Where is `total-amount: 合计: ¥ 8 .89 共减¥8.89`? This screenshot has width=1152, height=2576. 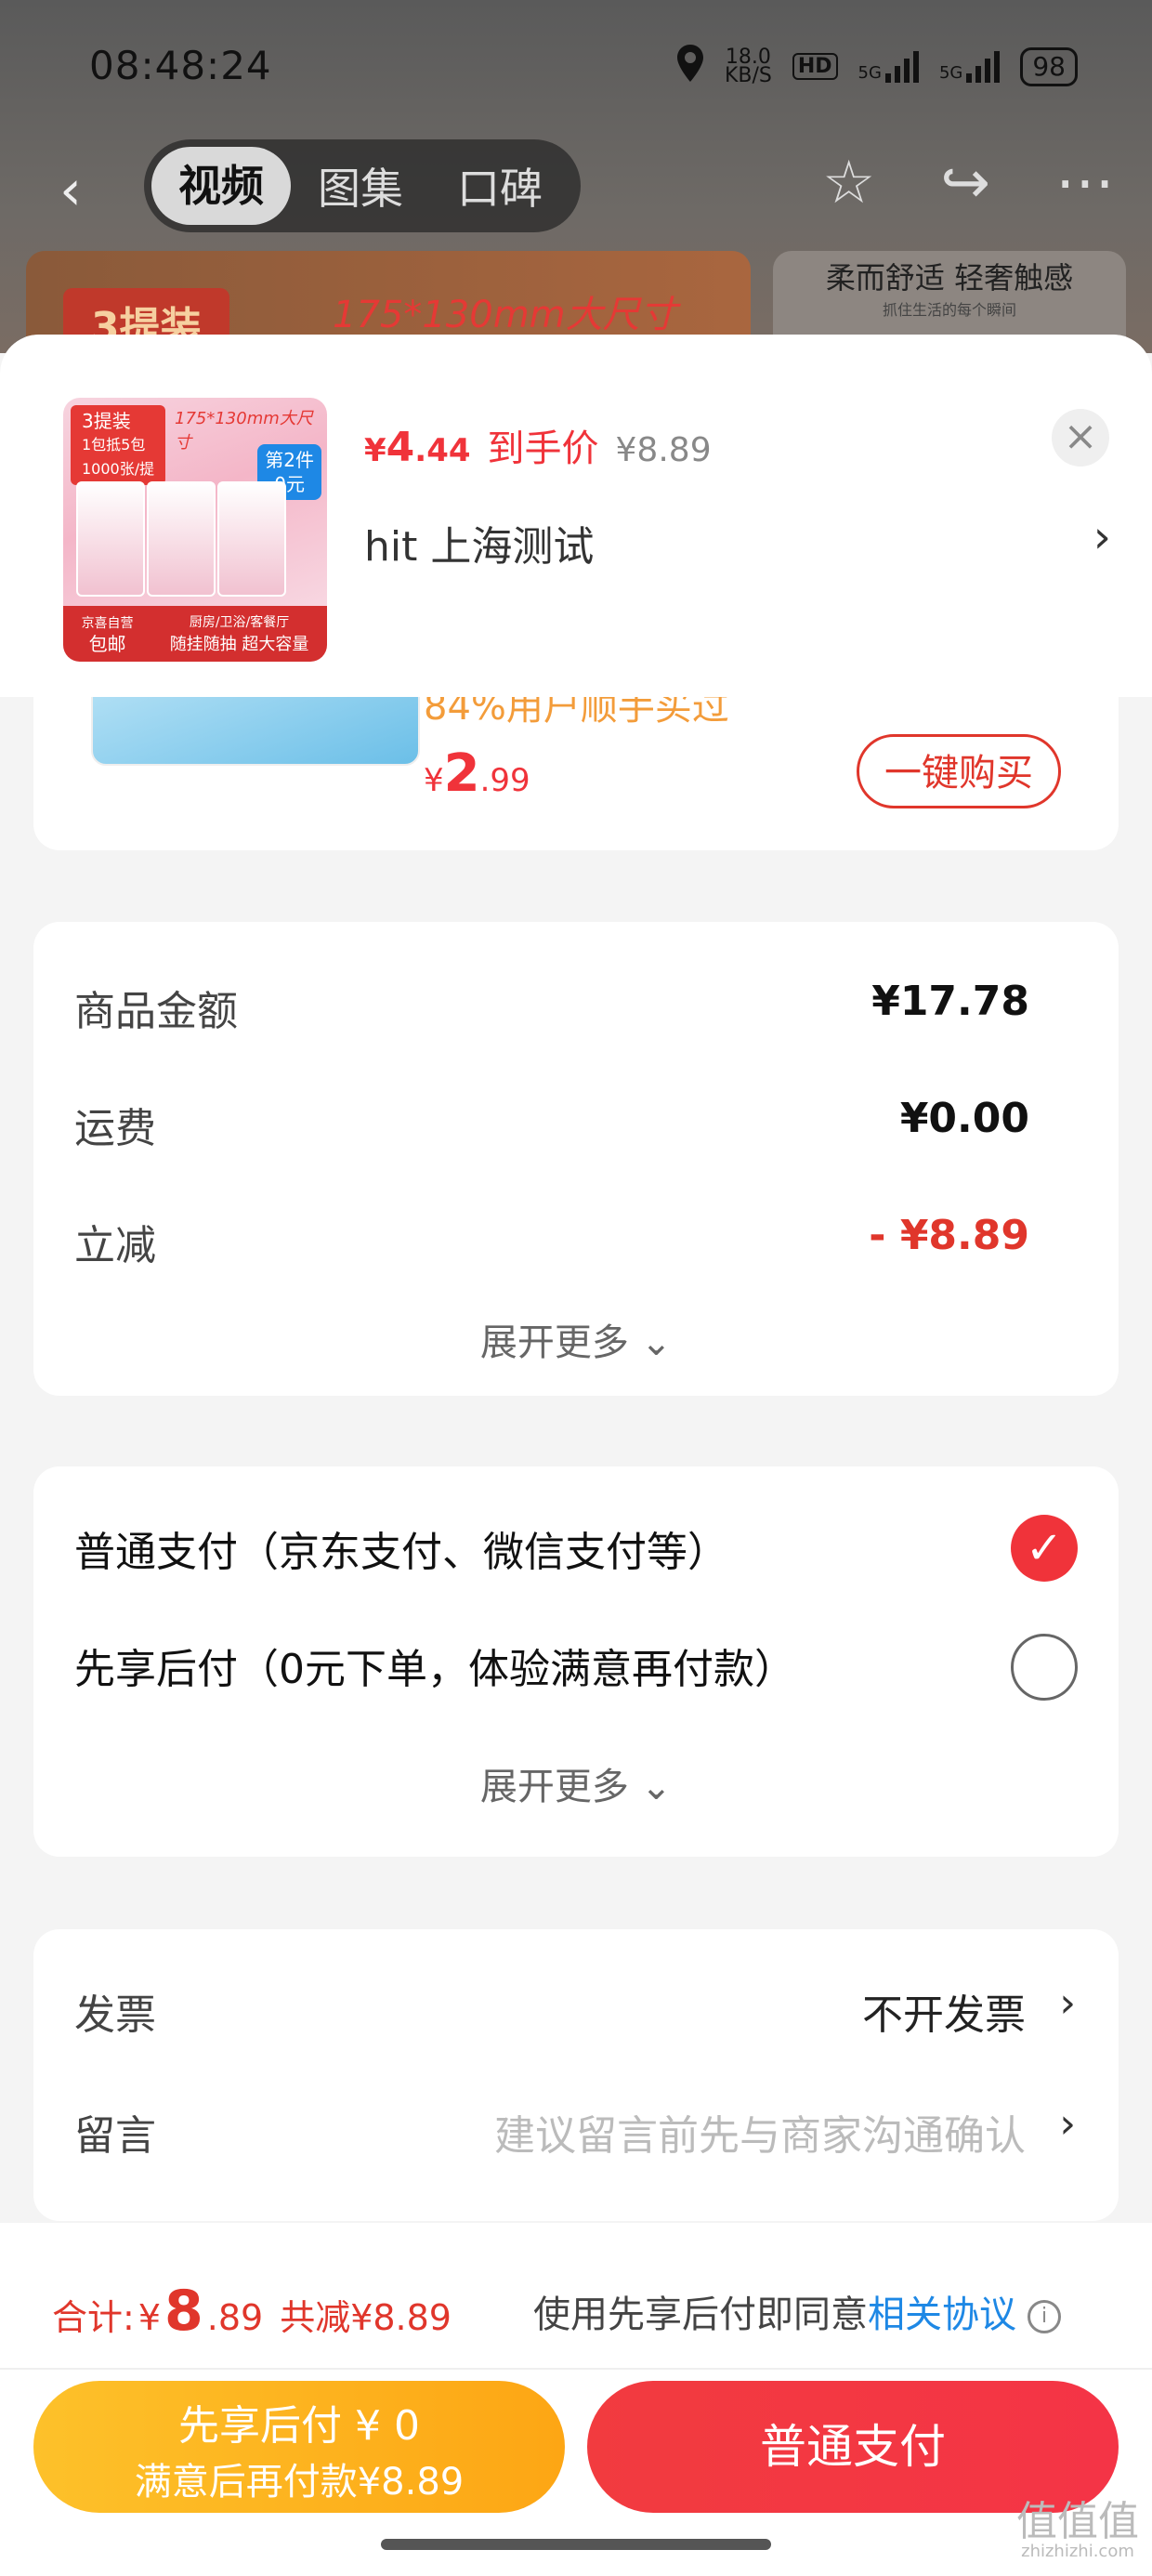
total-amount: 合计: ¥ 8 .89 共减¥8.89 is located at coordinates (252, 2311).